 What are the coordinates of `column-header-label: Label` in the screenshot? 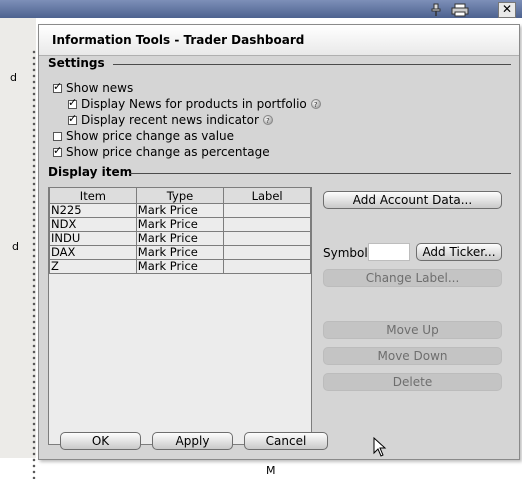 It's located at (267, 196).